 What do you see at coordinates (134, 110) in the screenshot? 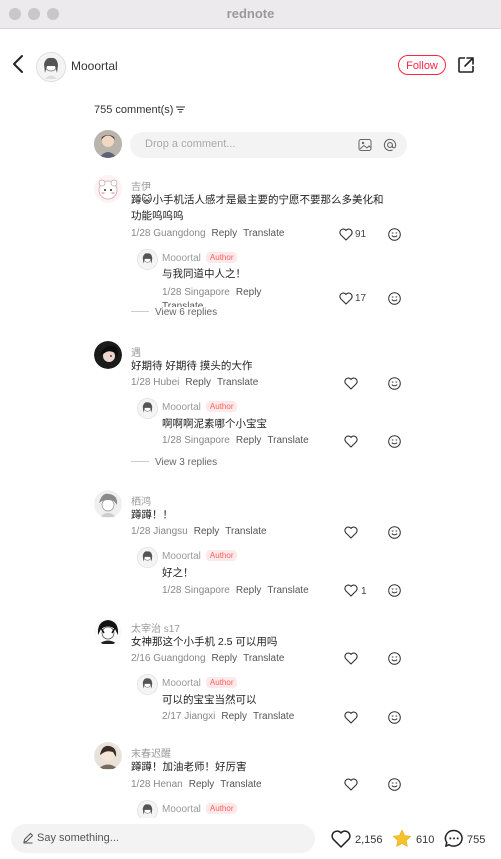
I see `comment-count: 755 comment(s)` at bounding box center [134, 110].